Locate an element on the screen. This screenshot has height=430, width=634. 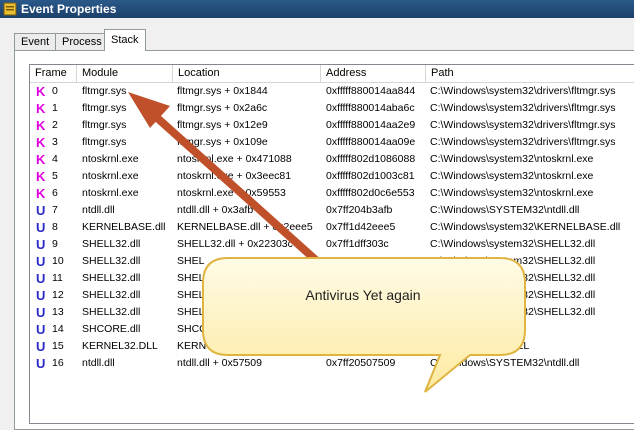
cell-location: ntdll.dll + 0x3afb is located at coordinates (215, 210).